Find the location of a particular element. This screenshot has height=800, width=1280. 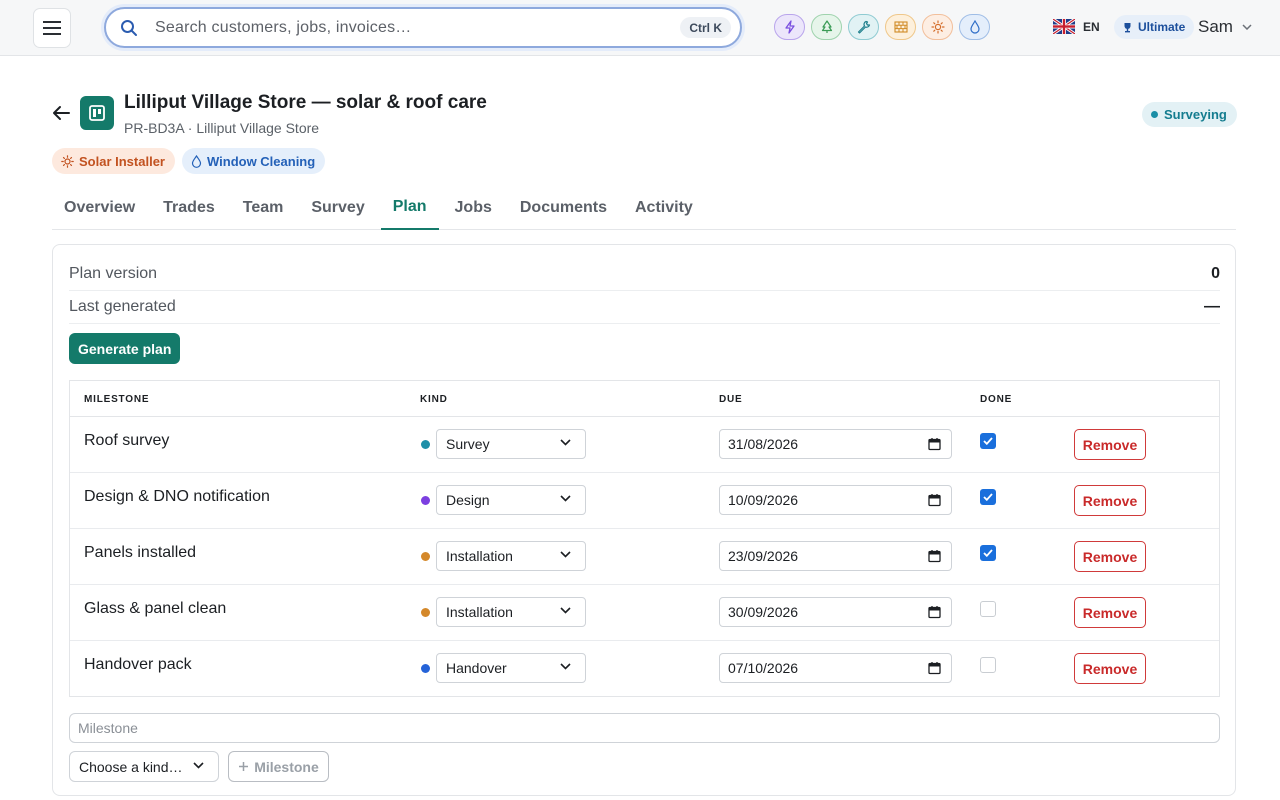

kind-value: Design is located at coordinates (468, 500).